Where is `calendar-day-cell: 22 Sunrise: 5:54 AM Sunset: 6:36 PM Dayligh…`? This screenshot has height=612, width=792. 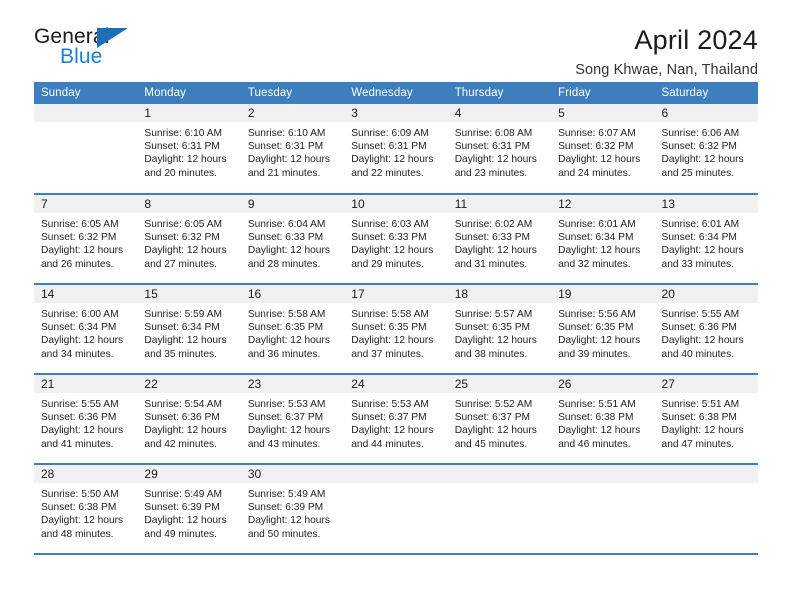
calendar-day-cell: 22 Sunrise: 5:54 AM Sunset: 6:36 PM Dayligh… is located at coordinates (189, 418).